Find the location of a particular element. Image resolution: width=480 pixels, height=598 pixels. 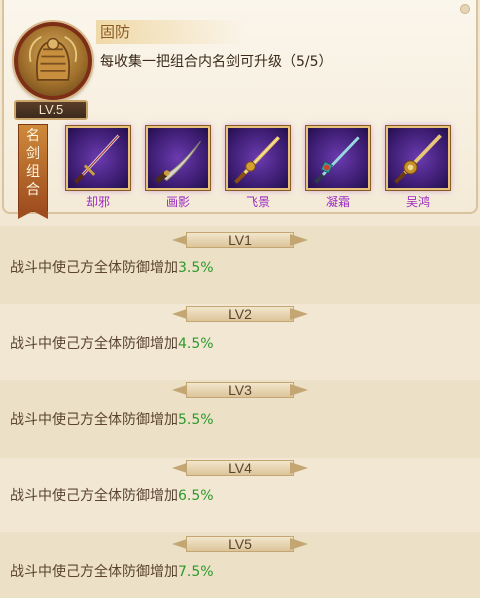

sword-name-quexie: 却邪 is located at coordinates (97, 202).